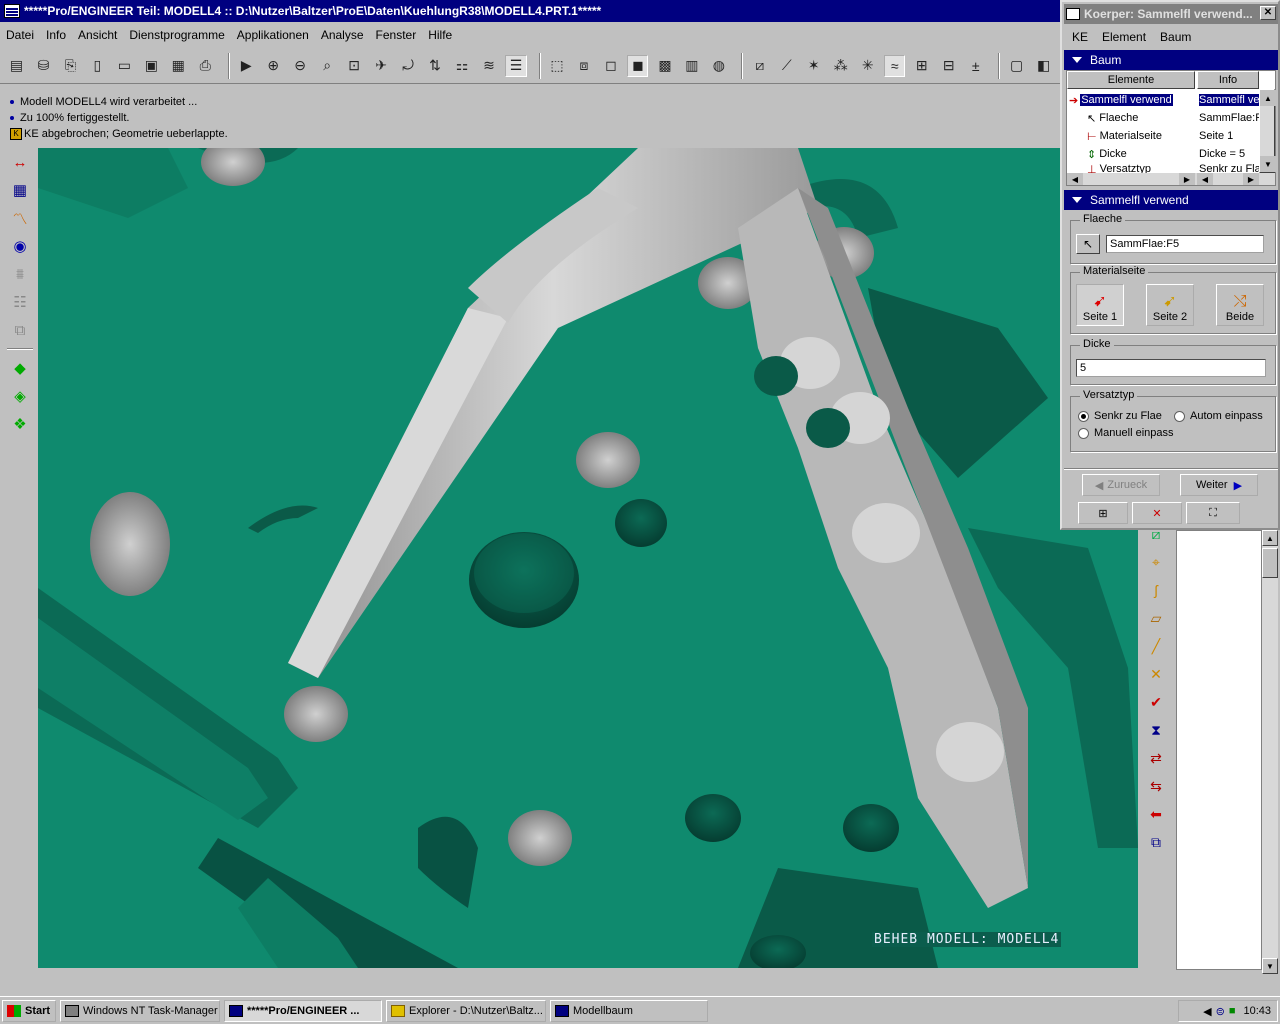  Describe the element at coordinates (1120, 416) in the screenshot. I see `radio-senkr-zu-flae: Senkr zu Flae` at that location.